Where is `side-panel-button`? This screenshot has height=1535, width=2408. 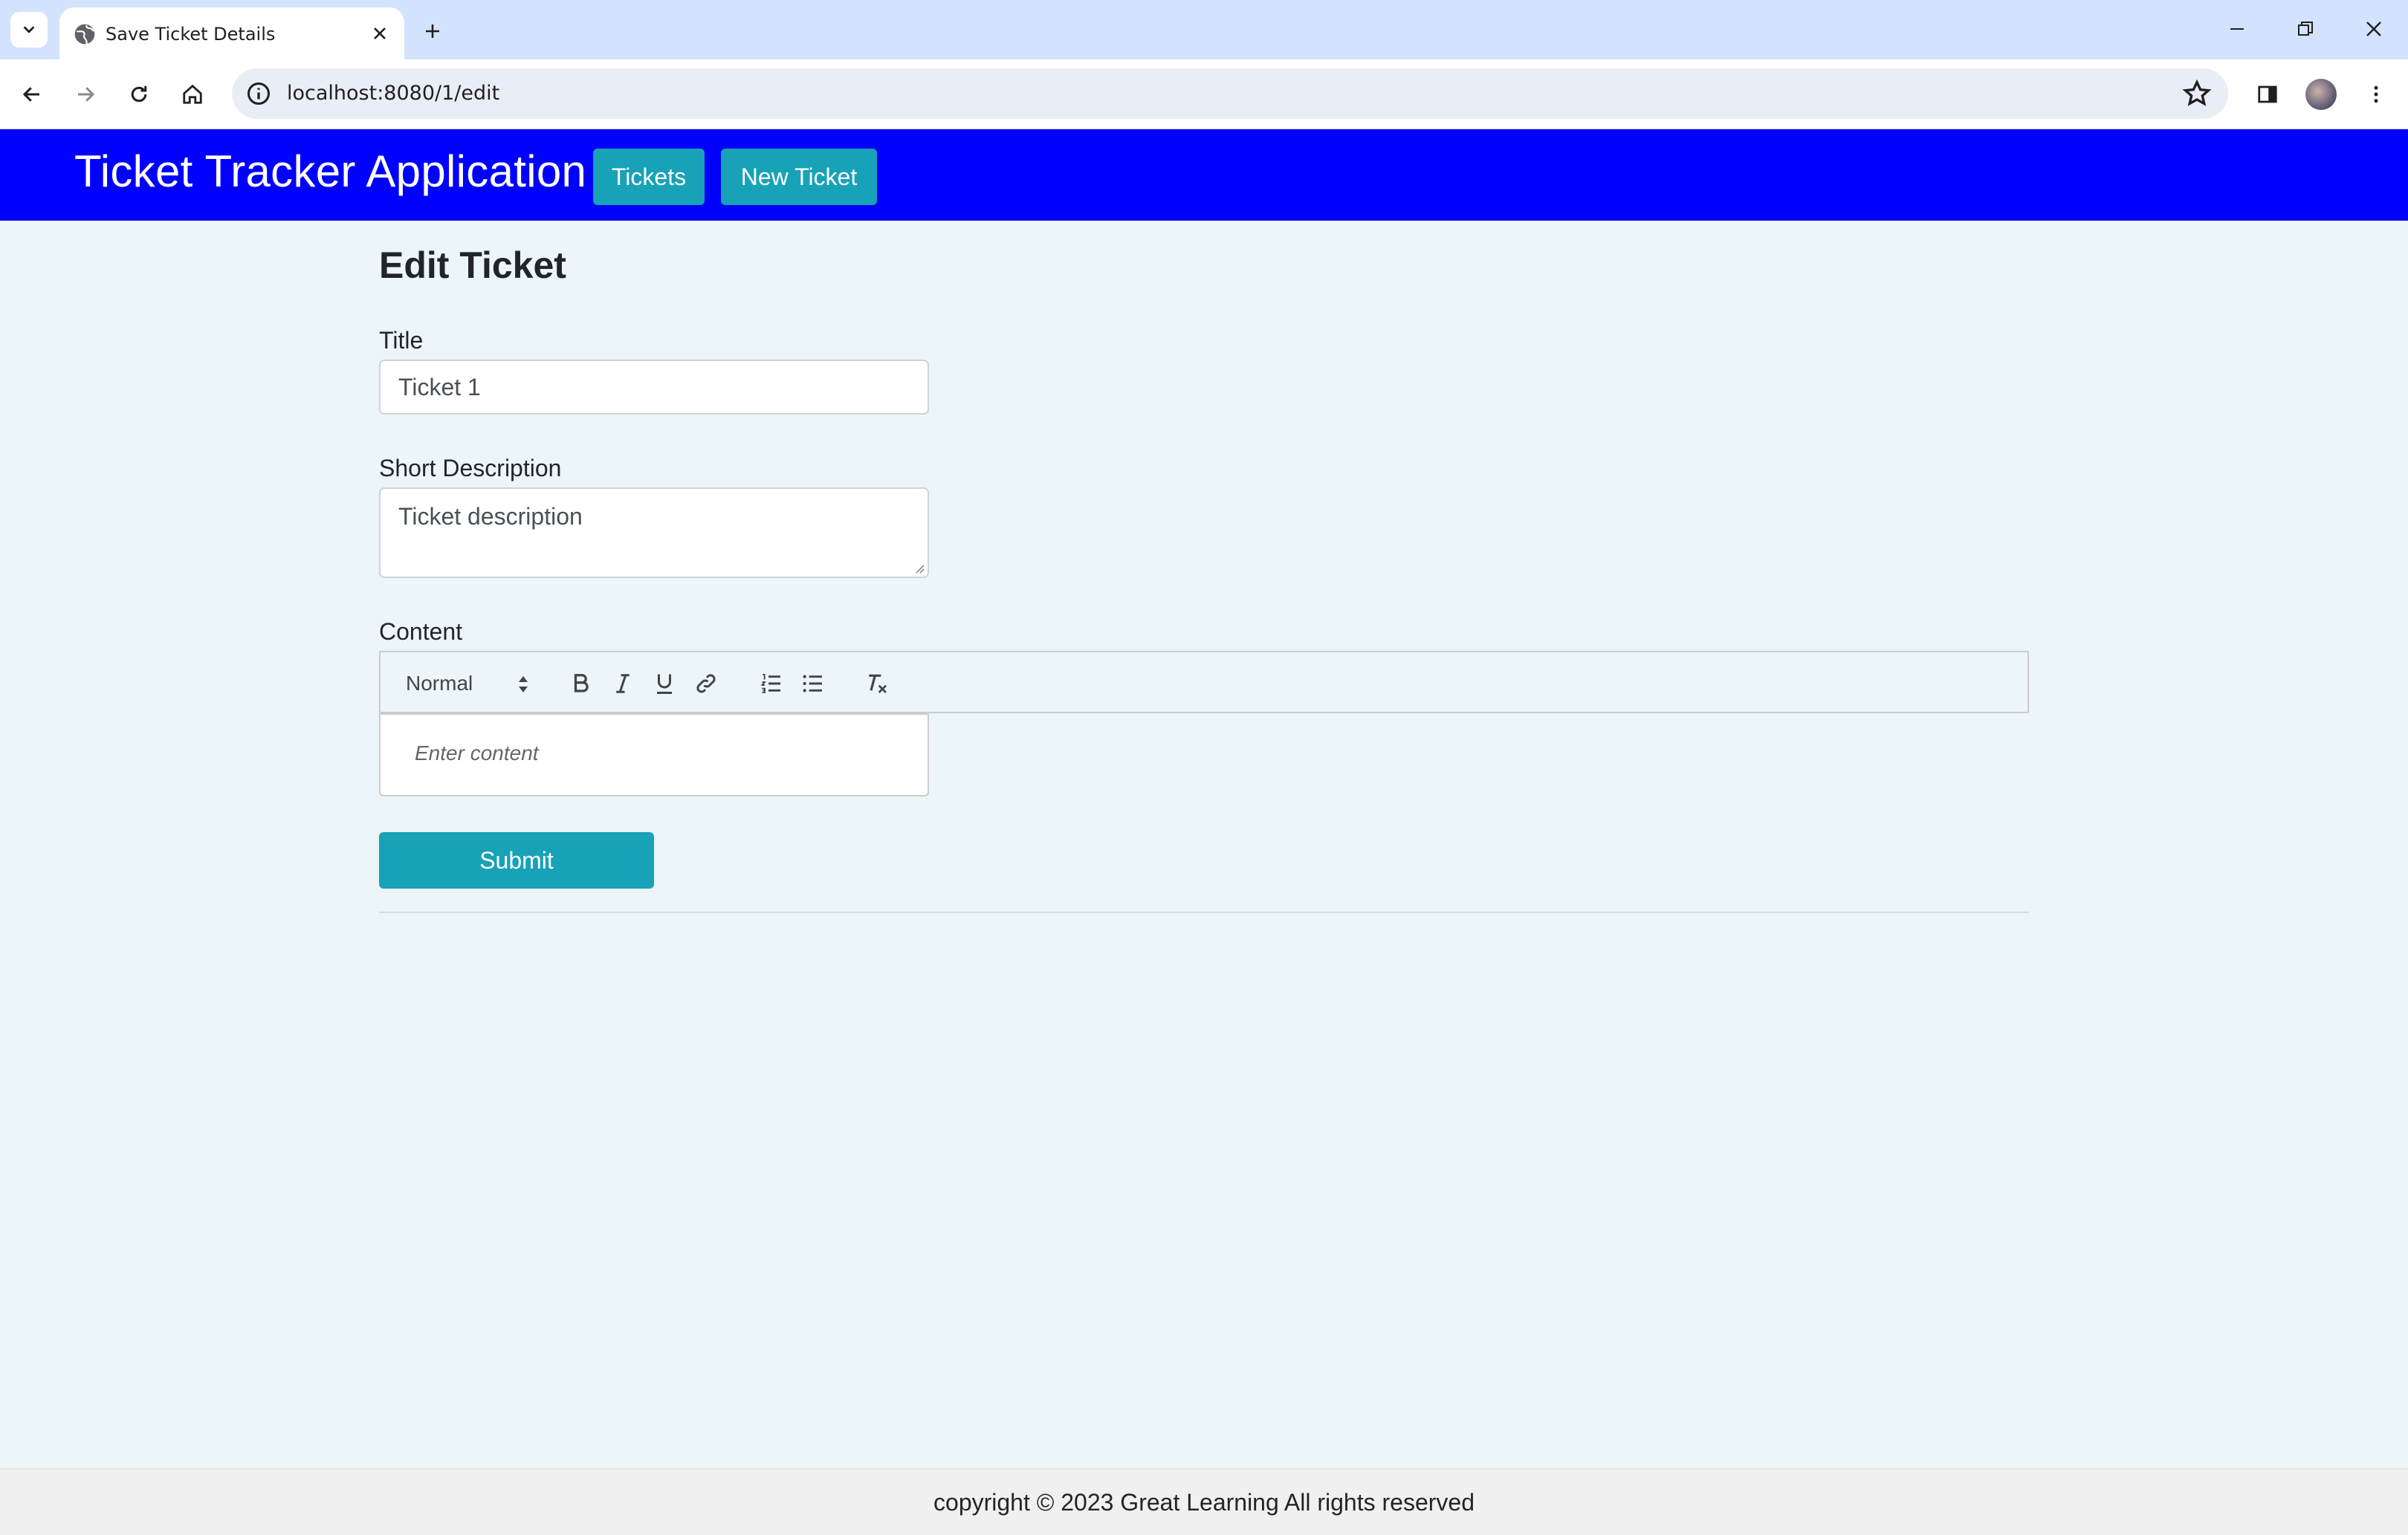
side-panel-button is located at coordinates (2267, 94).